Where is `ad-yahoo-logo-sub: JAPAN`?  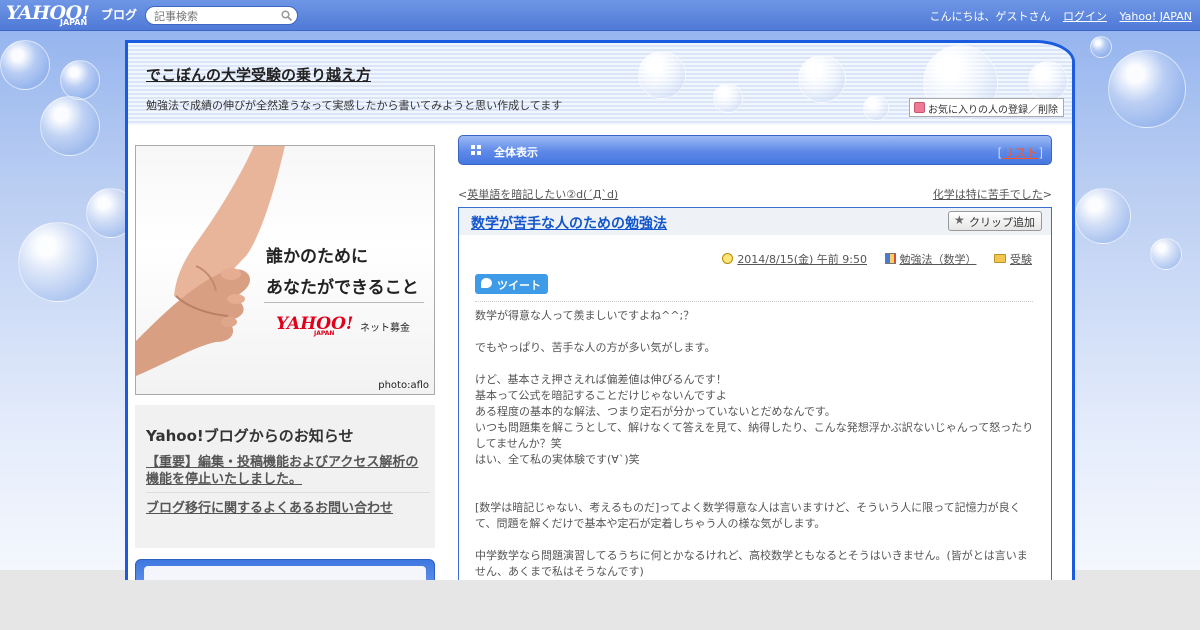
ad-yahoo-logo-sub: JAPAN is located at coordinates (324, 333).